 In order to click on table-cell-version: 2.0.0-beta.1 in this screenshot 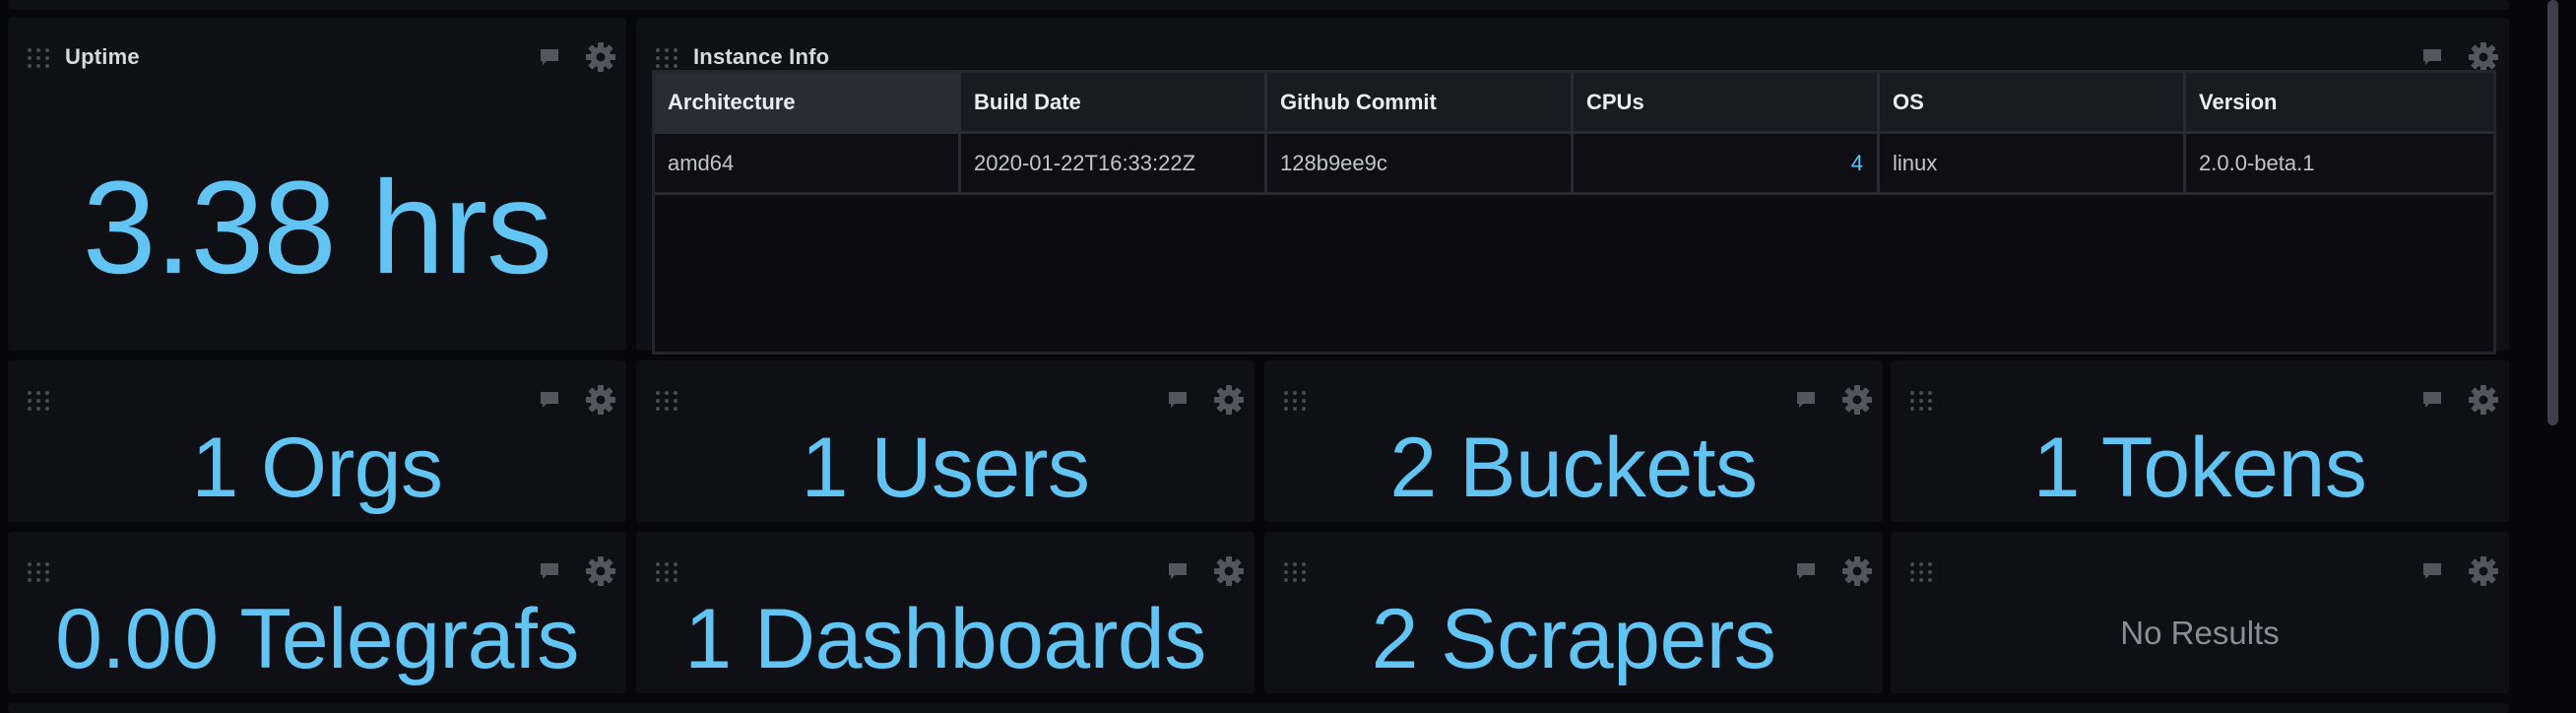, I will do `click(2257, 162)`.